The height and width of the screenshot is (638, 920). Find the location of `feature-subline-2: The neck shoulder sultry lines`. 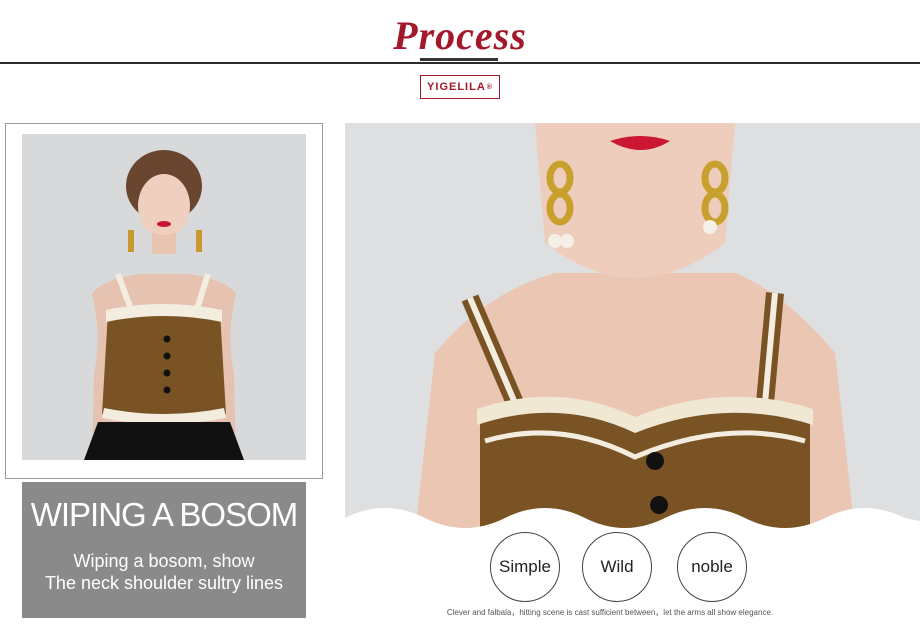

feature-subline-2: The neck shoulder sultry lines is located at coordinates (164, 583).